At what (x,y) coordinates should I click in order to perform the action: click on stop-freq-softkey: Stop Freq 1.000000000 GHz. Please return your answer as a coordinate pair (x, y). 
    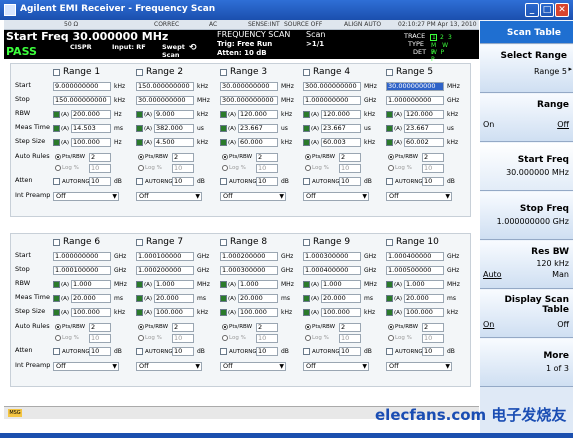
    Looking at the image, I should click on (526, 215).